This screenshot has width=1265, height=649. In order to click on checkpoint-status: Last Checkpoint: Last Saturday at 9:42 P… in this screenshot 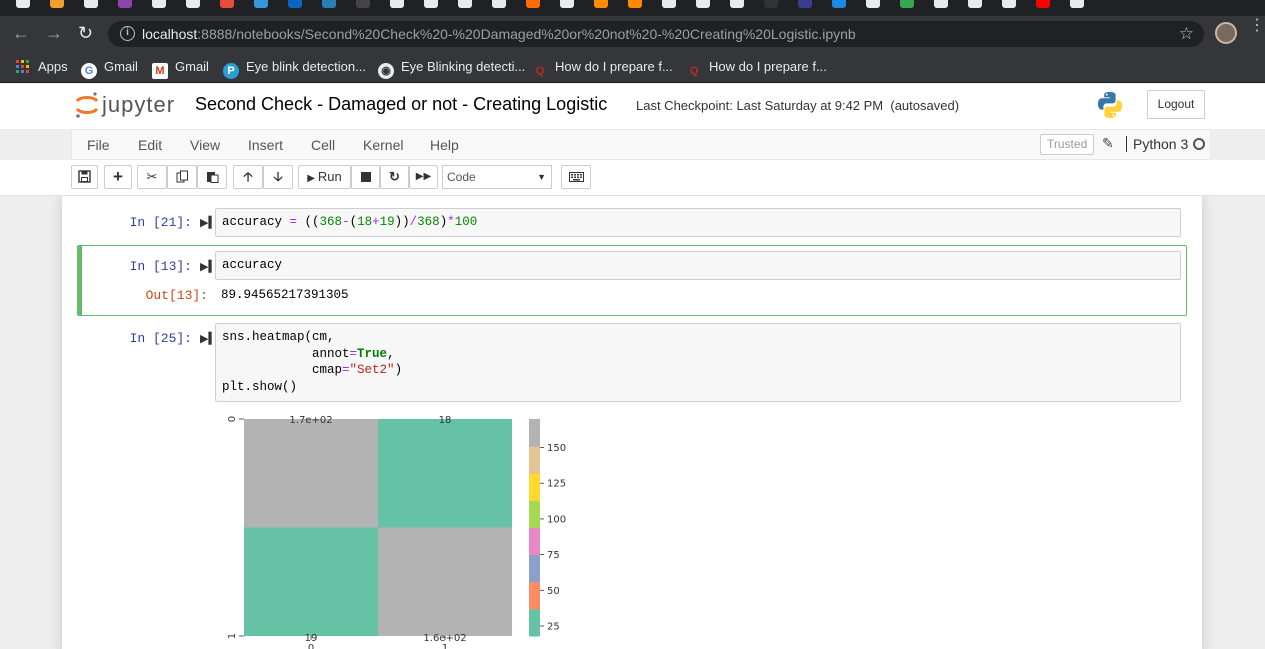, I will do `click(797, 105)`.